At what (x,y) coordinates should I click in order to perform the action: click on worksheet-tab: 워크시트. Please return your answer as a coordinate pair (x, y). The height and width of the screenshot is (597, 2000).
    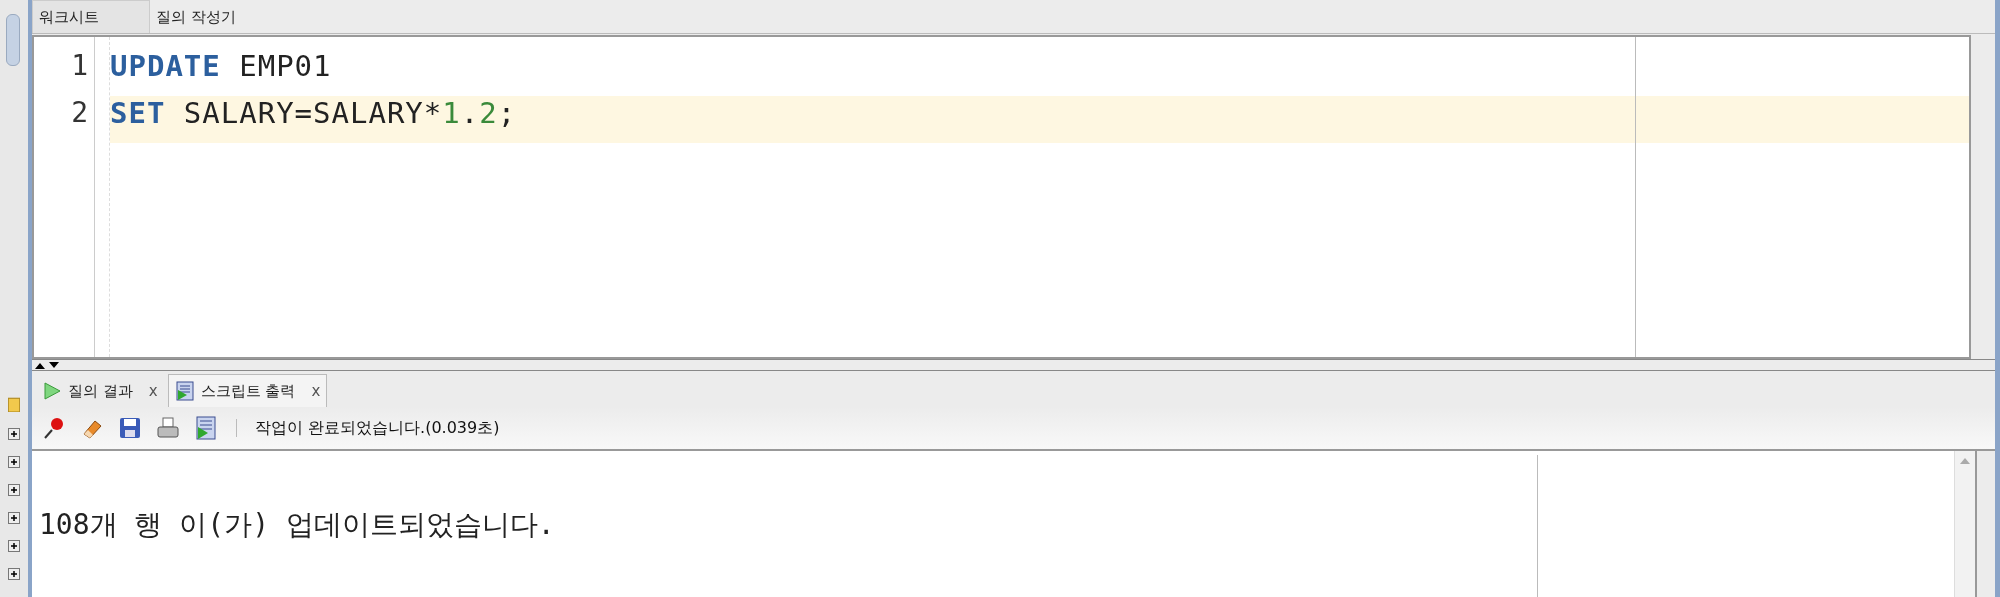
    Looking at the image, I should click on (91, 16).